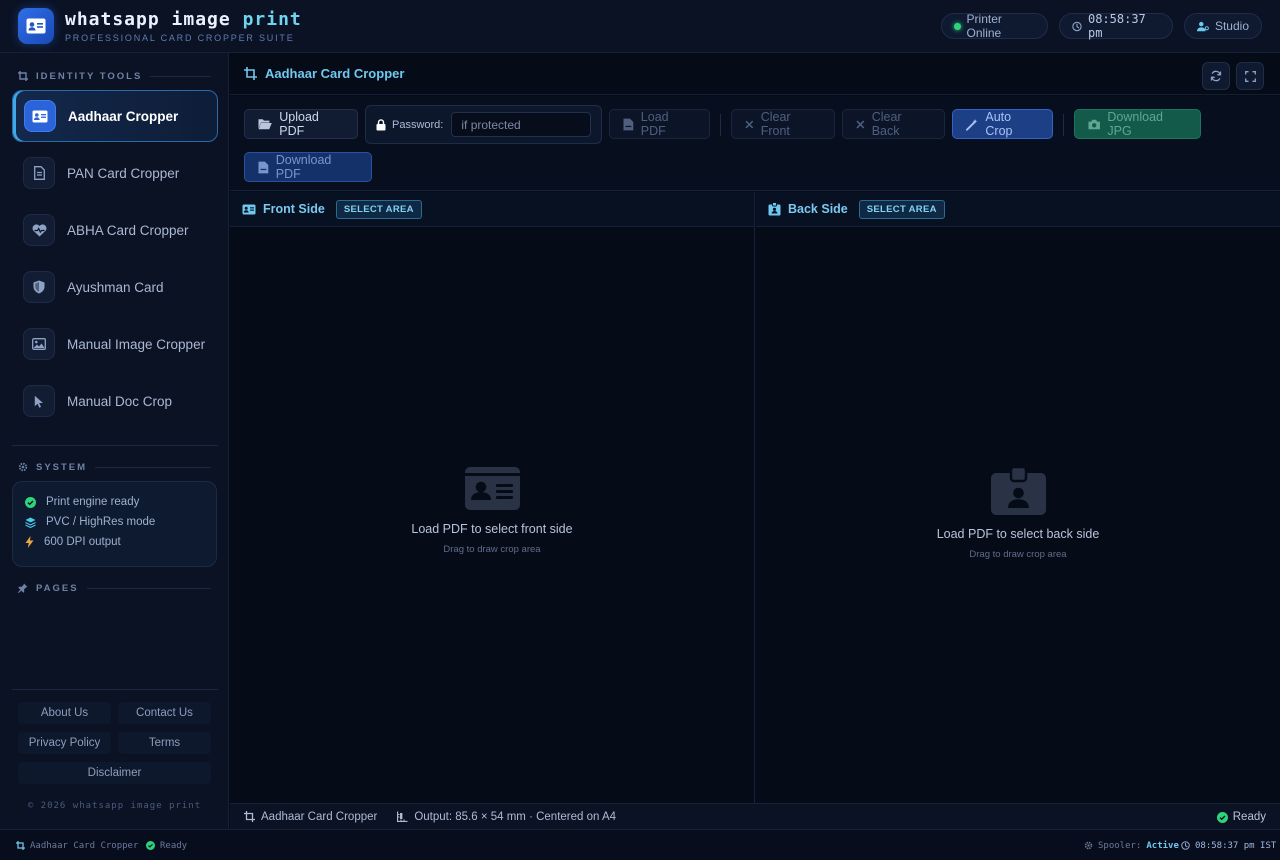  I want to click on sidebar-item-label: ABHA Card Cropper, so click(128, 230).